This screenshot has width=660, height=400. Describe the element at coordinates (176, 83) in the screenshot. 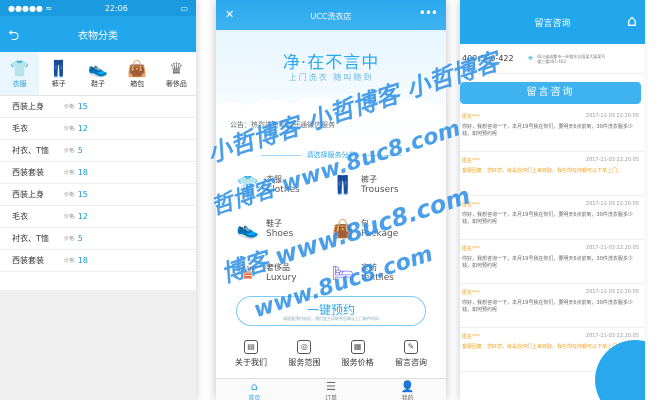

I see `category-label: 奢侈品` at that location.